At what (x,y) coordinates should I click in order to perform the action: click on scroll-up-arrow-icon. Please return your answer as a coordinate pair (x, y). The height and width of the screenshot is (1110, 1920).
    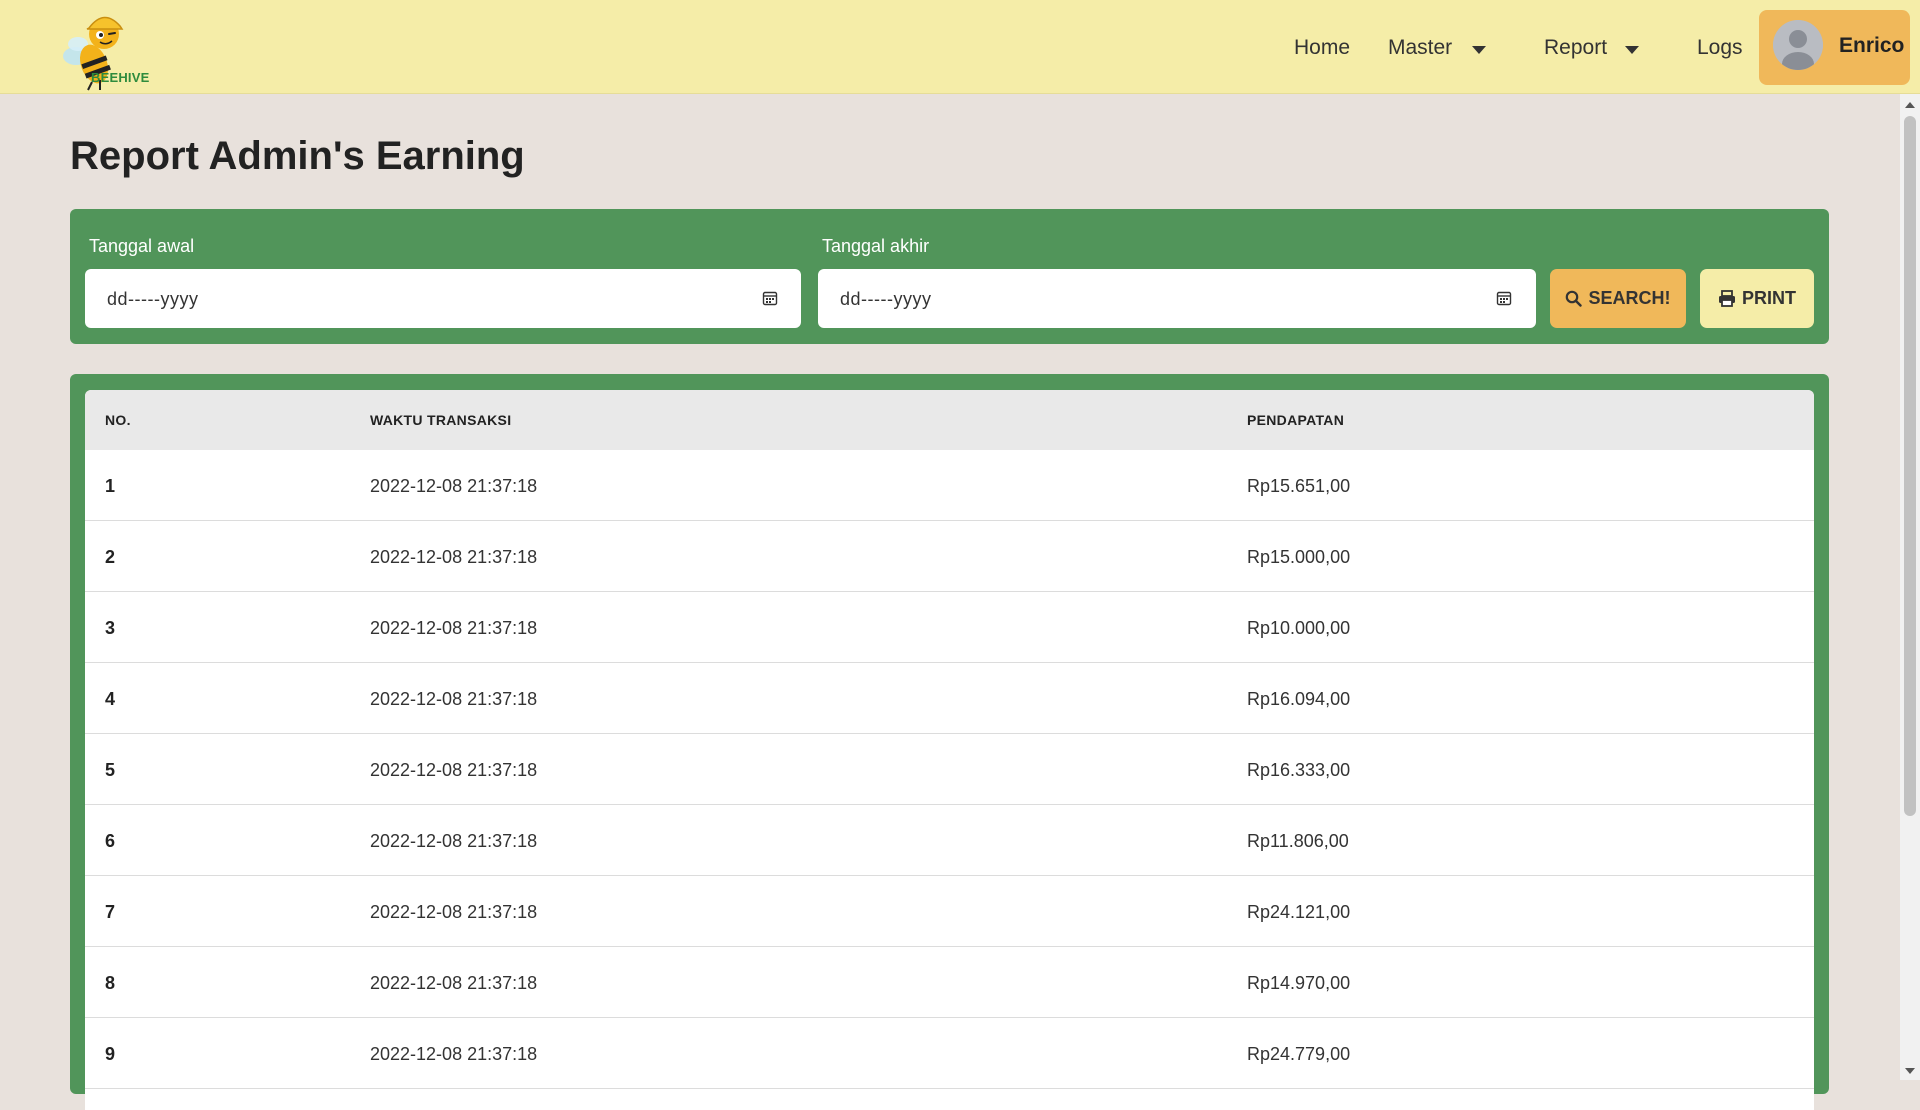
    Looking at the image, I should click on (1910, 105).